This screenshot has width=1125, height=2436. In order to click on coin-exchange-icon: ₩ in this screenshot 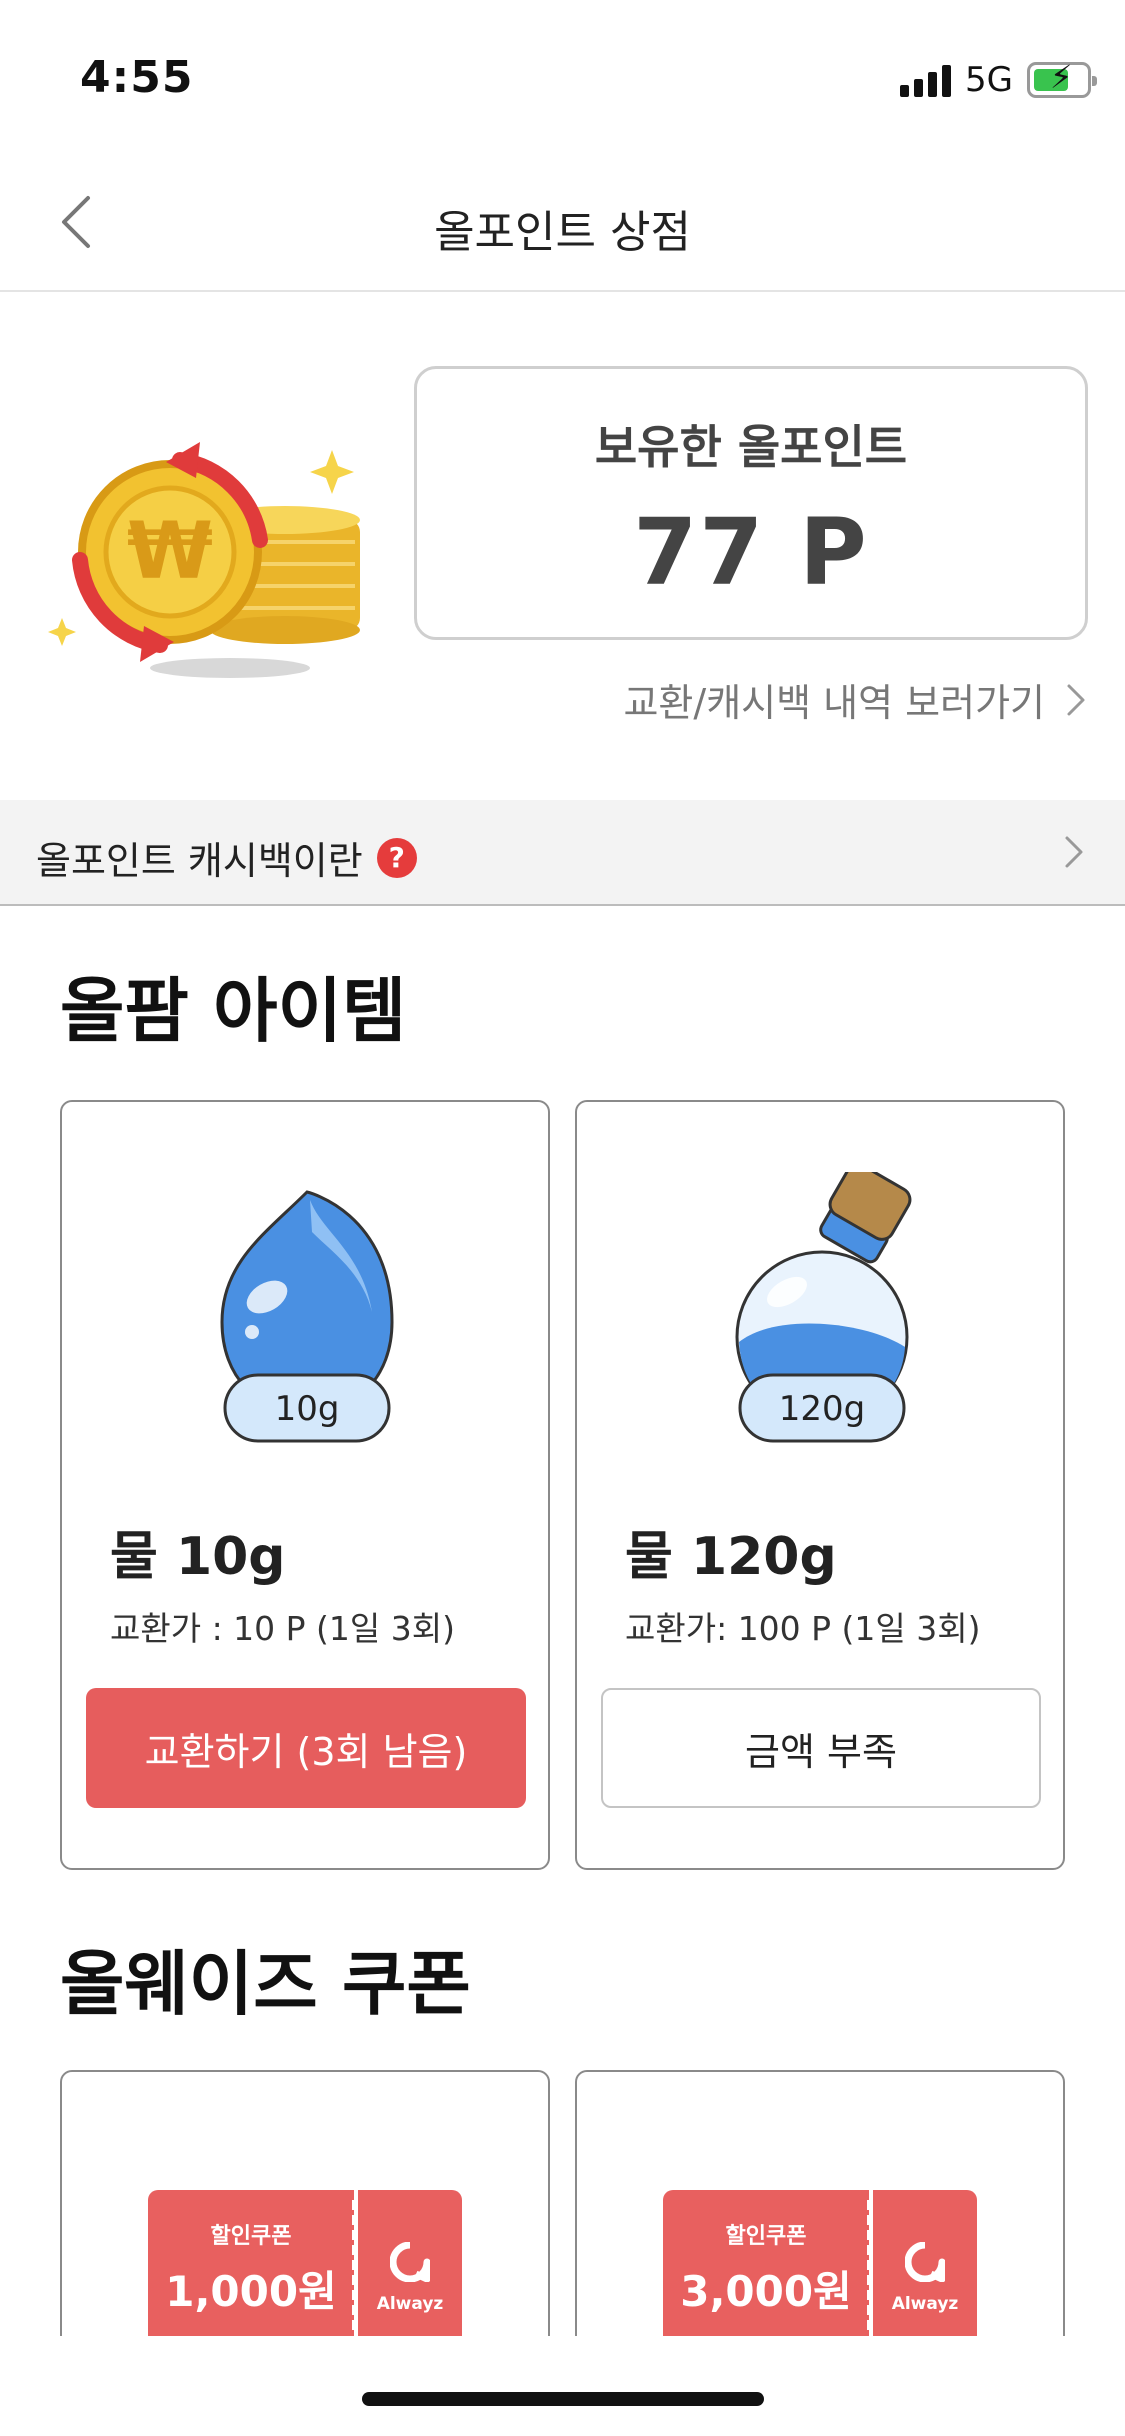, I will do `click(204, 560)`.